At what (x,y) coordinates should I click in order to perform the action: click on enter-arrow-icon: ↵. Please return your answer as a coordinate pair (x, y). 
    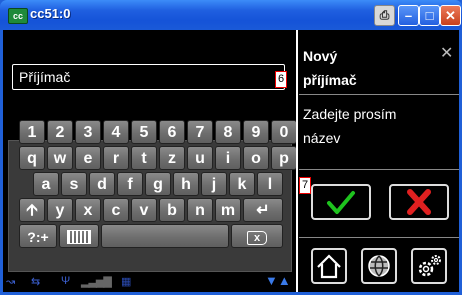
    Looking at the image, I should click on (263, 210).